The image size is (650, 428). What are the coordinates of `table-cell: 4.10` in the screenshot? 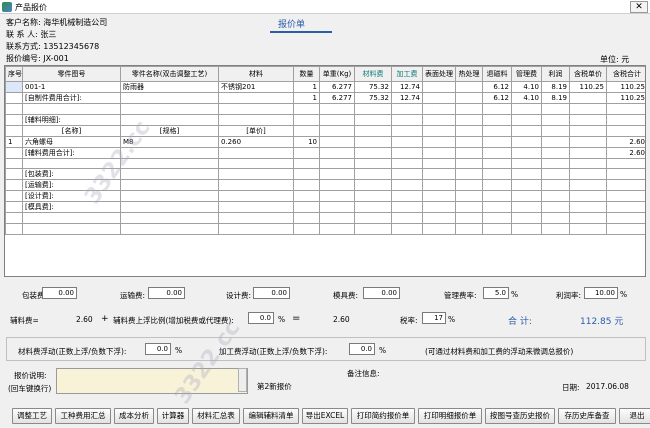 It's located at (526, 98).